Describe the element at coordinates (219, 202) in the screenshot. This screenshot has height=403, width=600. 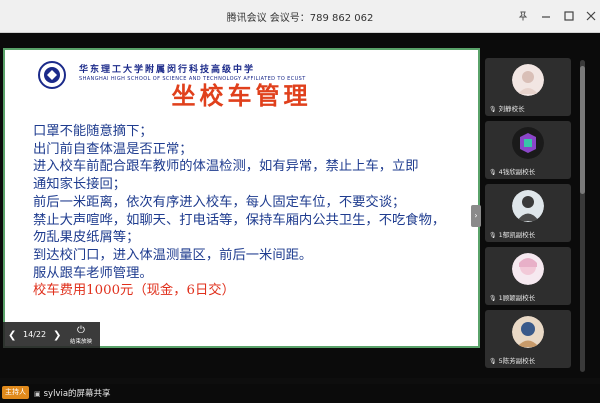
I see `slide-line: 前后一米距离，依次有序进入校车，每人固定车位，不要交谈；` at that location.